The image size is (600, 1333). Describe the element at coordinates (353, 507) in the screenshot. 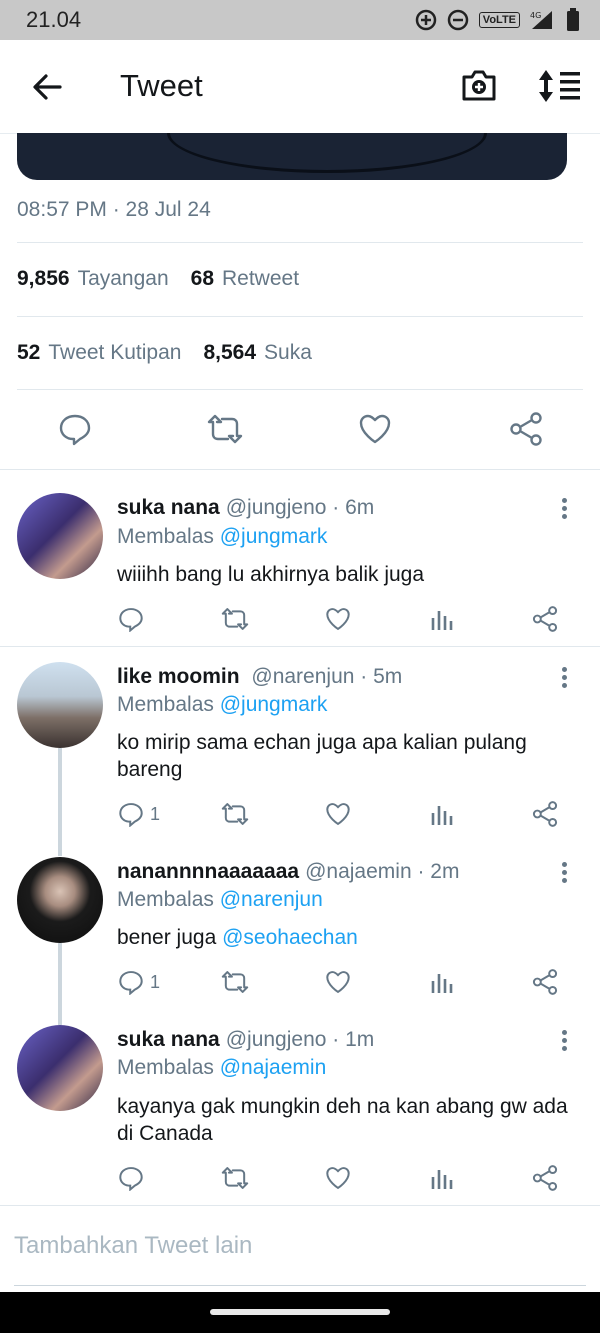

I see `reply-time: · 6m` at that location.